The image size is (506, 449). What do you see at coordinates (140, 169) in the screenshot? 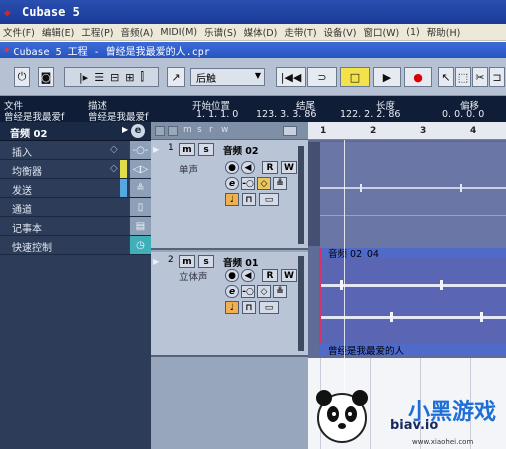
I see `eq-side-icon: ◁▷` at bounding box center [140, 169].